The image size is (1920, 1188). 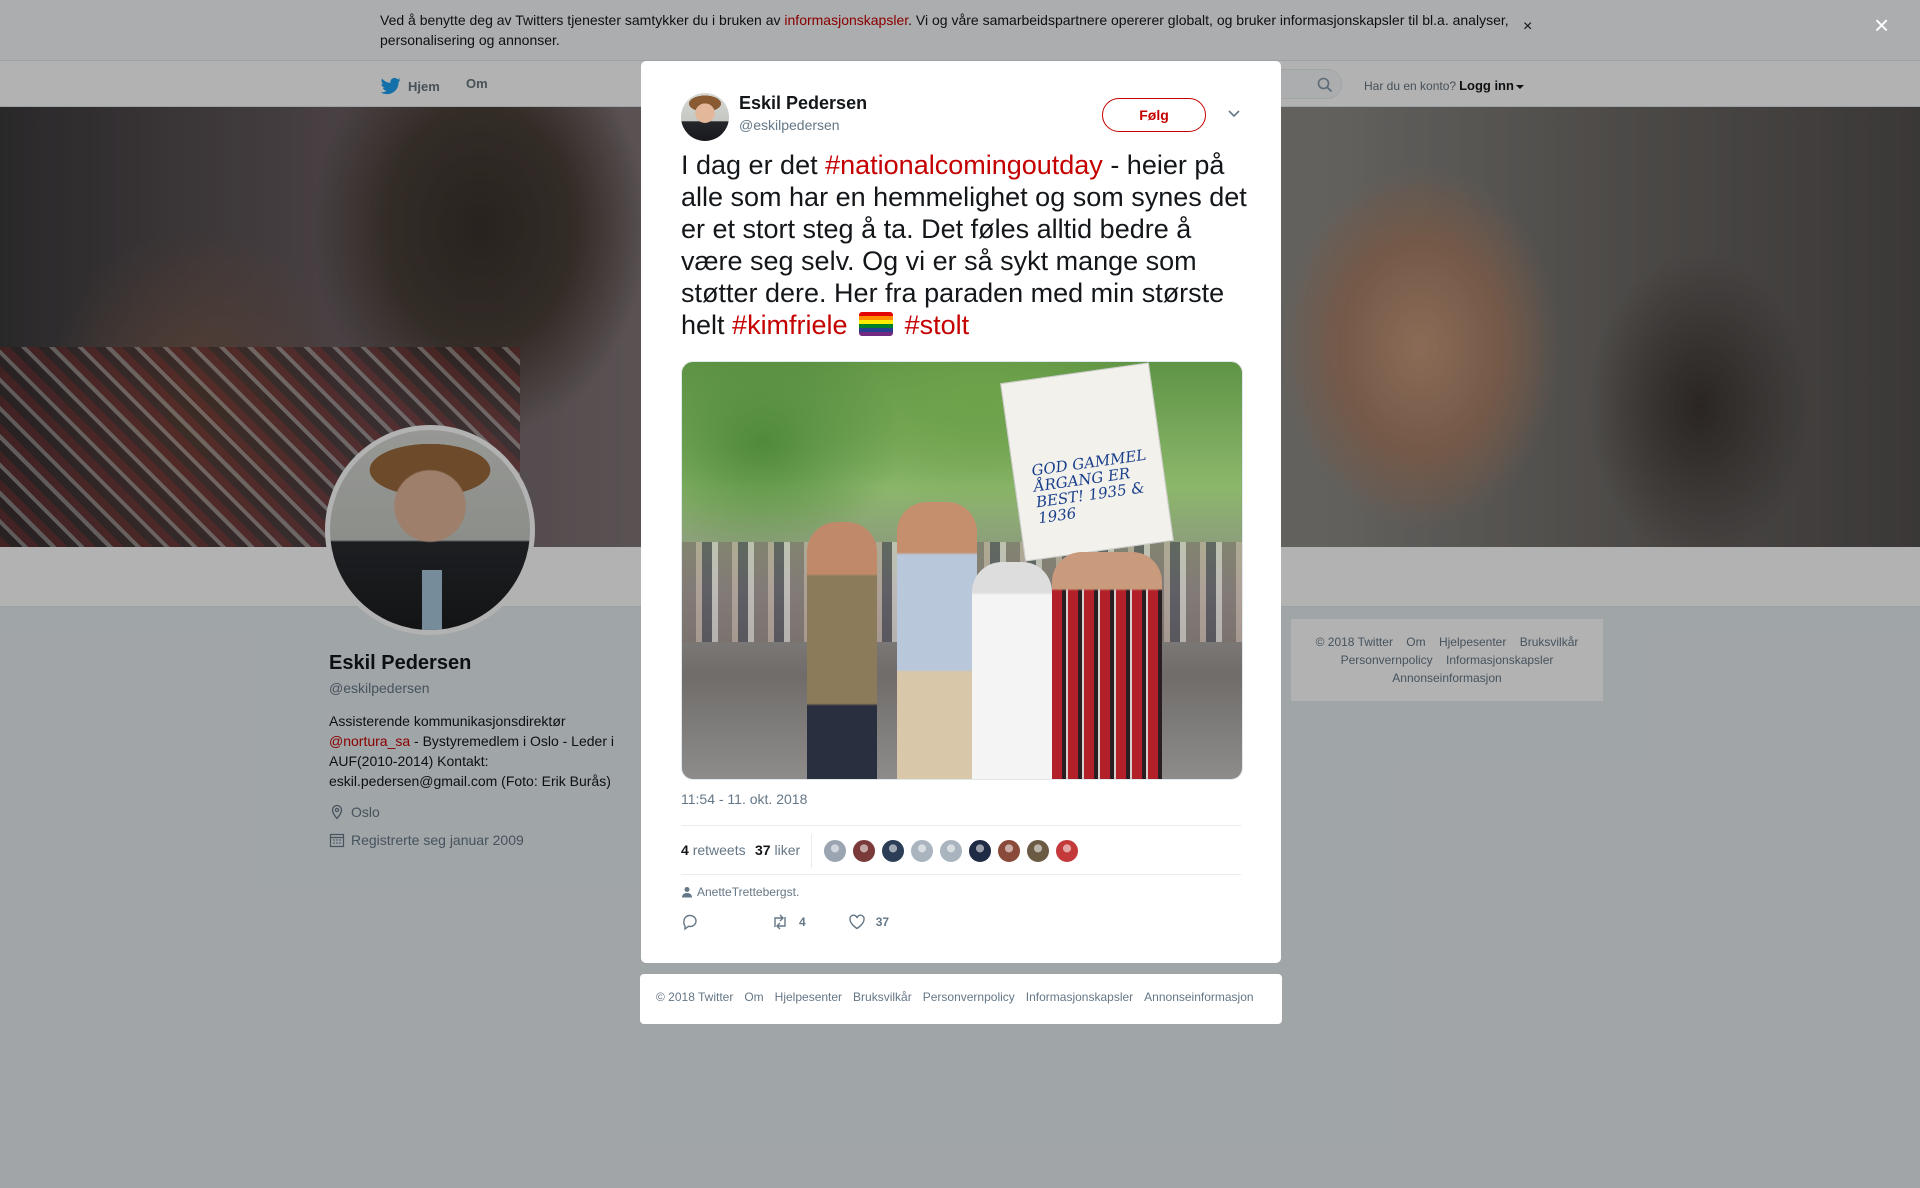 I want to click on retweet-icon, so click(x=780, y=922).